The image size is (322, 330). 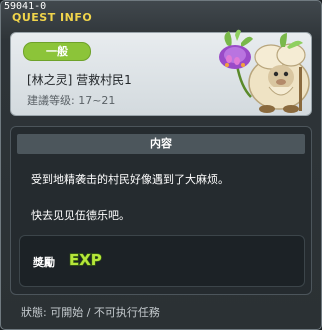 I want to click on exp-icon-text: EXP, so click(x=85, y=260).